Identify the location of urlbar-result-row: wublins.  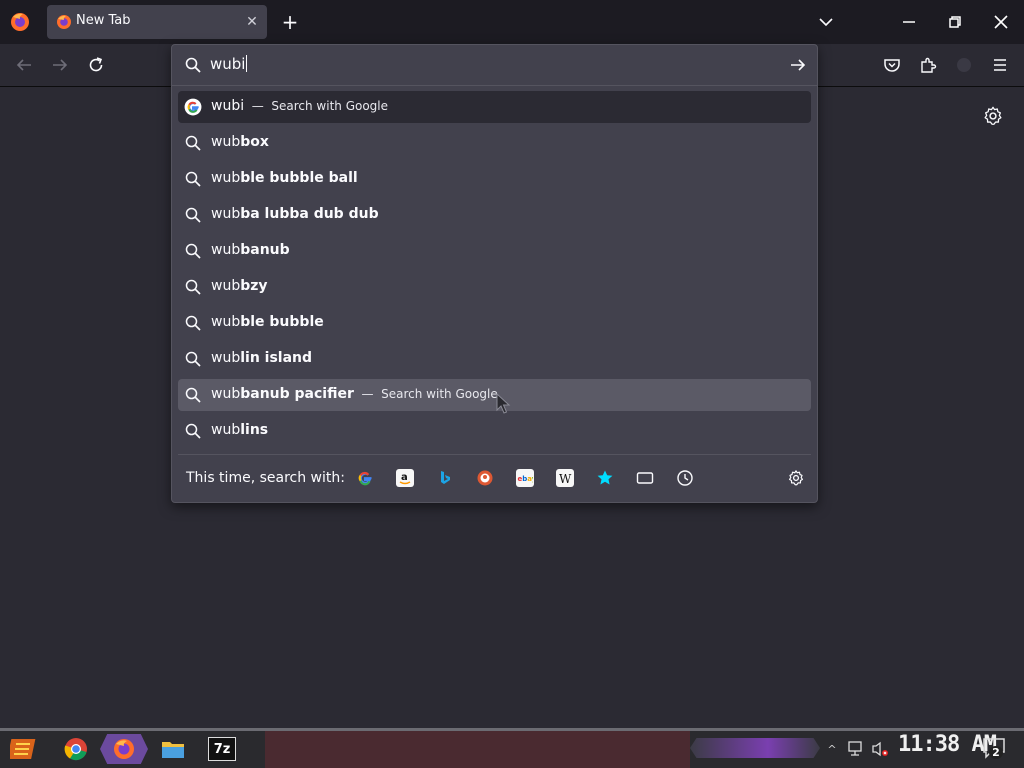
(494, 431).